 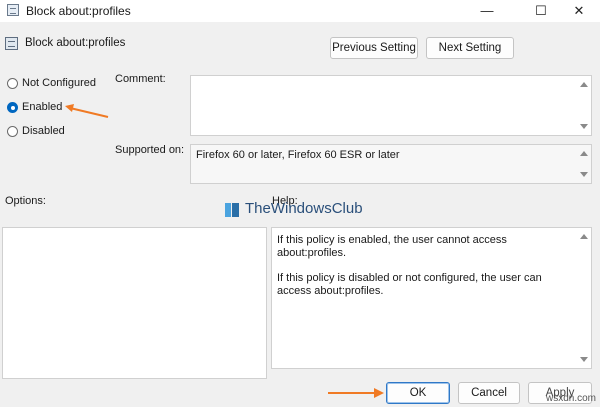 I want to click on minimize-icon: —, so click(x=487, y=11).